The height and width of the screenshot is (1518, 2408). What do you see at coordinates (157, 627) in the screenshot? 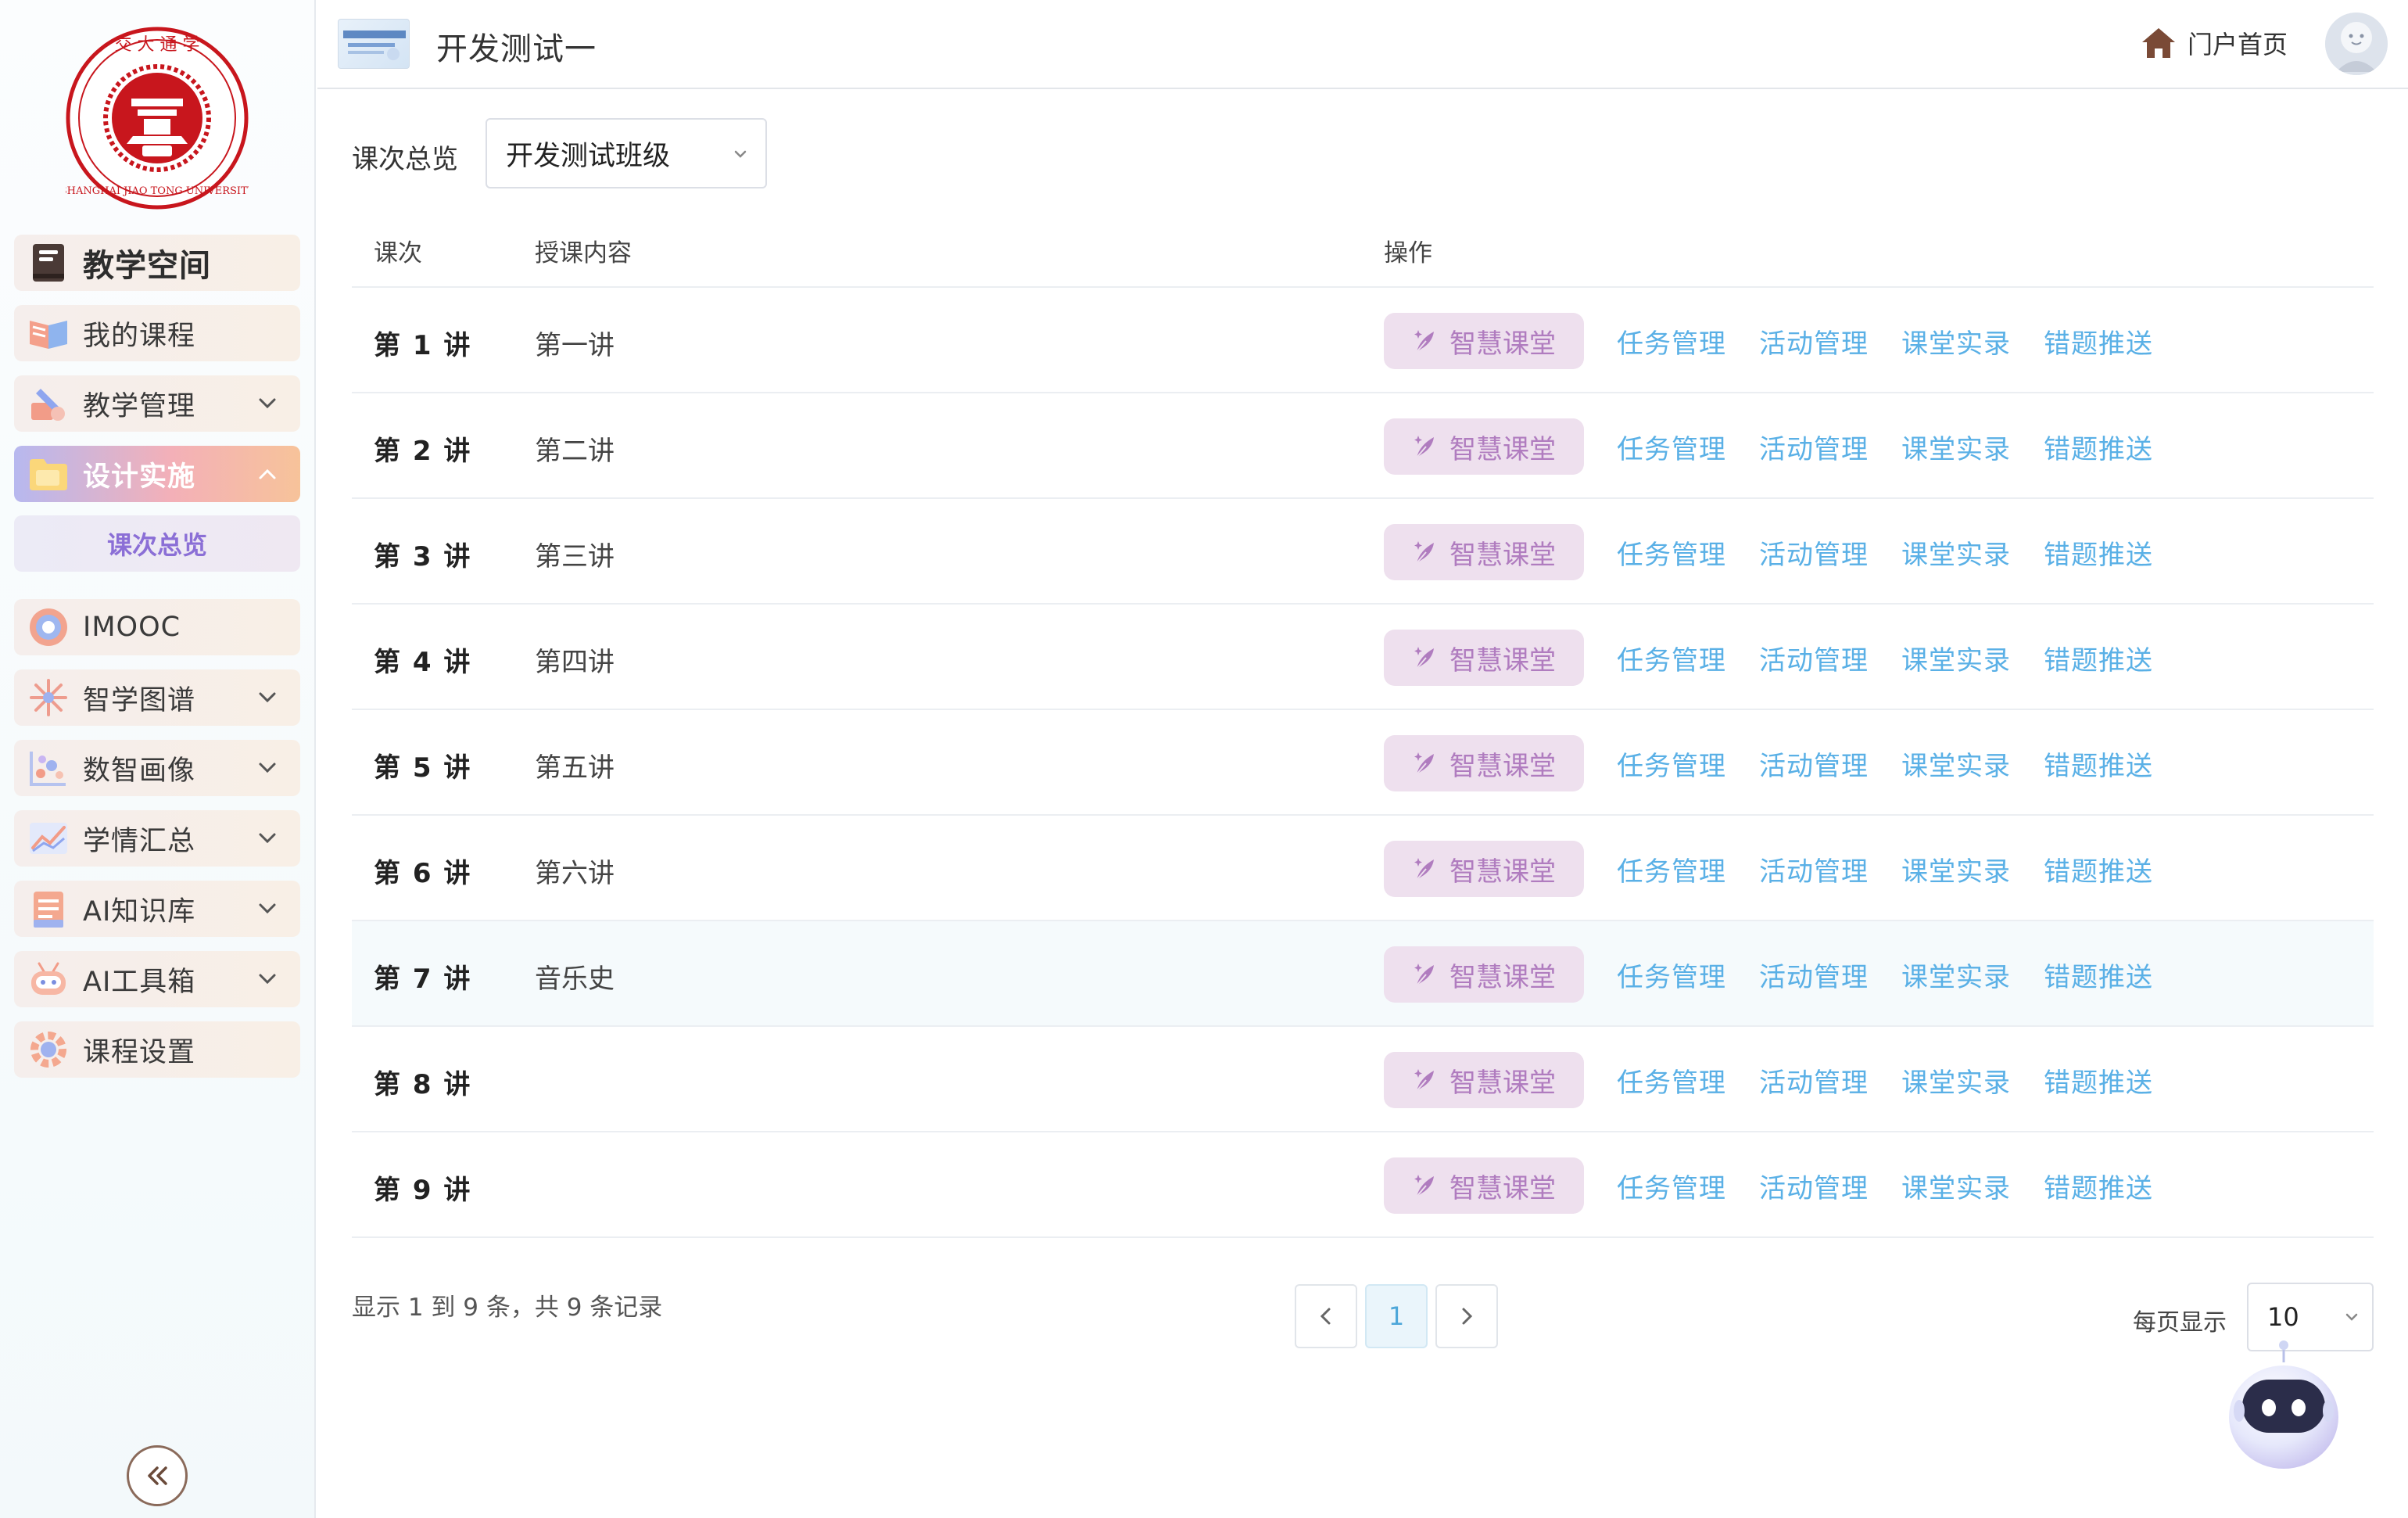
I see `sidebar-item-imooc: IMOOC` at bounding box center [157, 627].